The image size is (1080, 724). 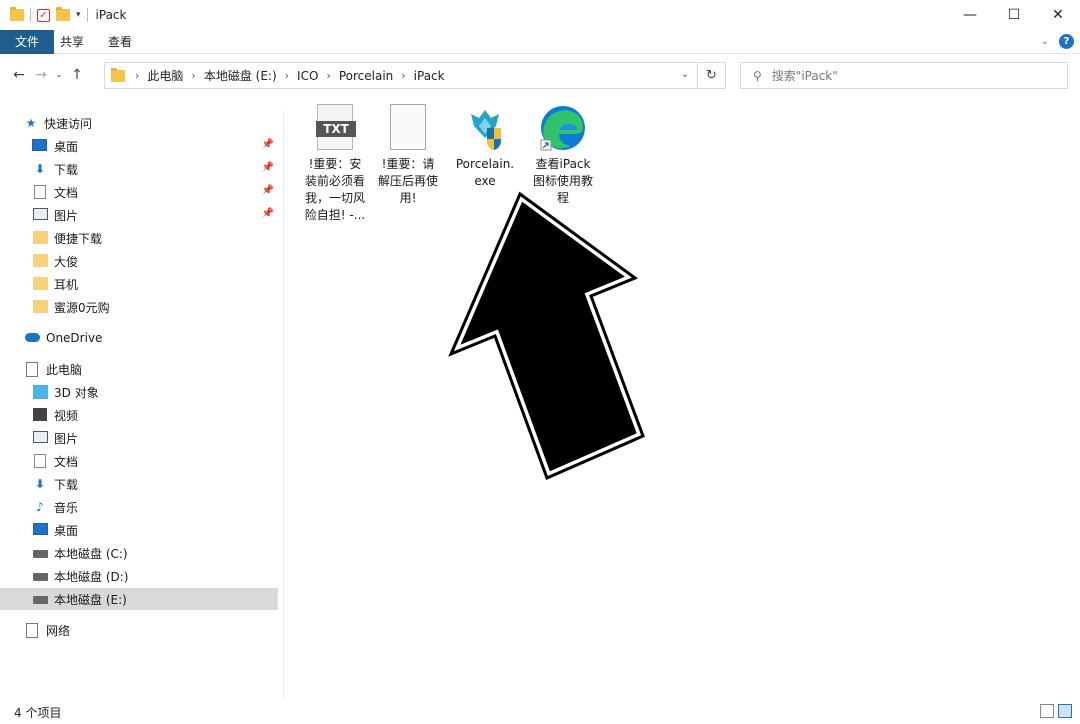 What do you see at coordinates (757, 75) in the screenshot?
I see `search-icon: ⚲` at bounding box center [757, 75].